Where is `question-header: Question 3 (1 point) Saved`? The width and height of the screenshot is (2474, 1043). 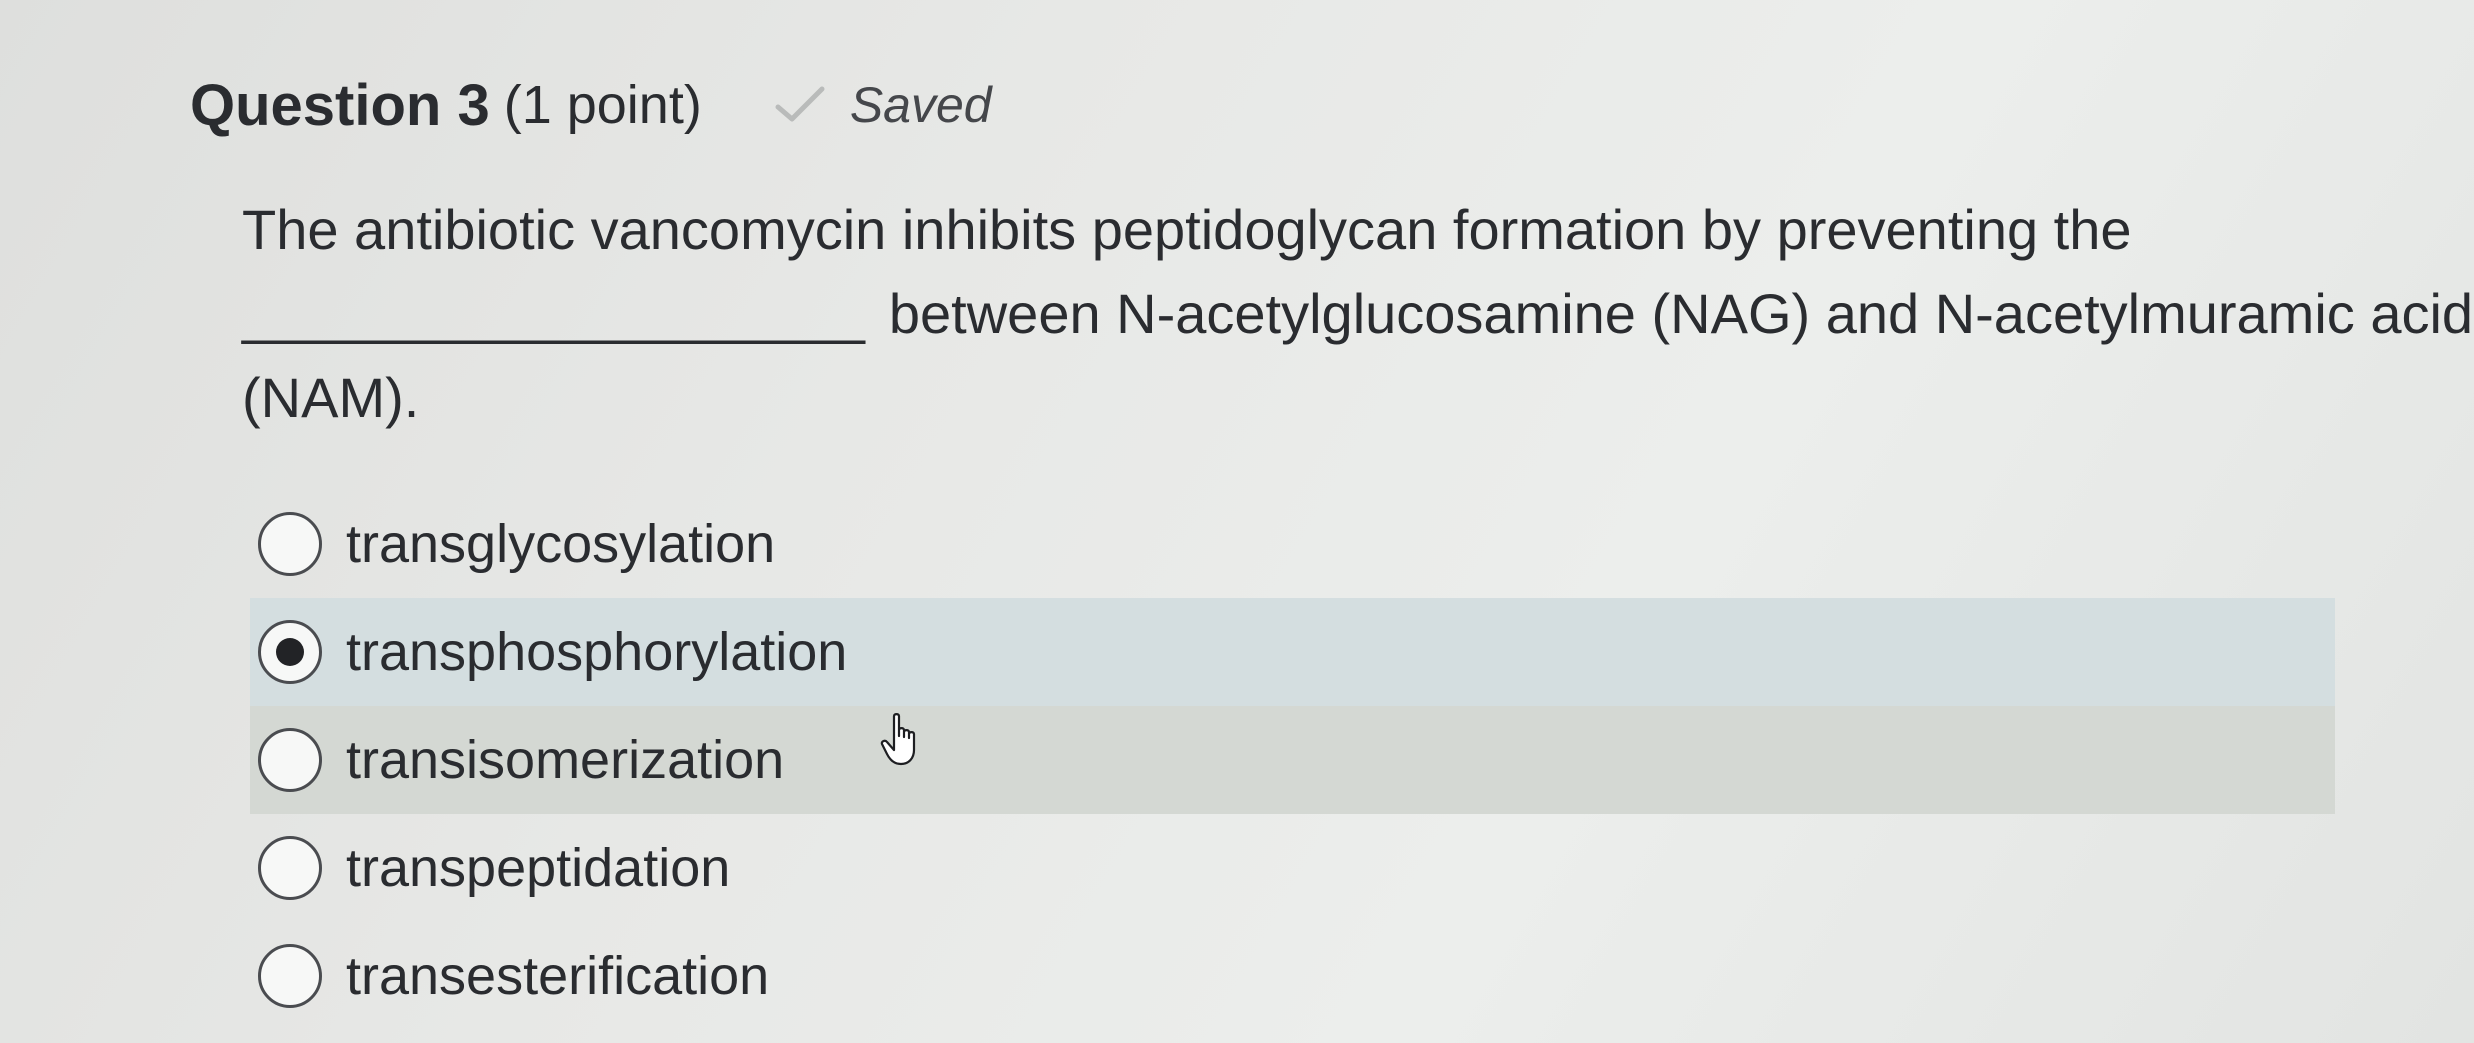
question-header: Question 3 (1 point) Saved is located at coordinates (591, 105).